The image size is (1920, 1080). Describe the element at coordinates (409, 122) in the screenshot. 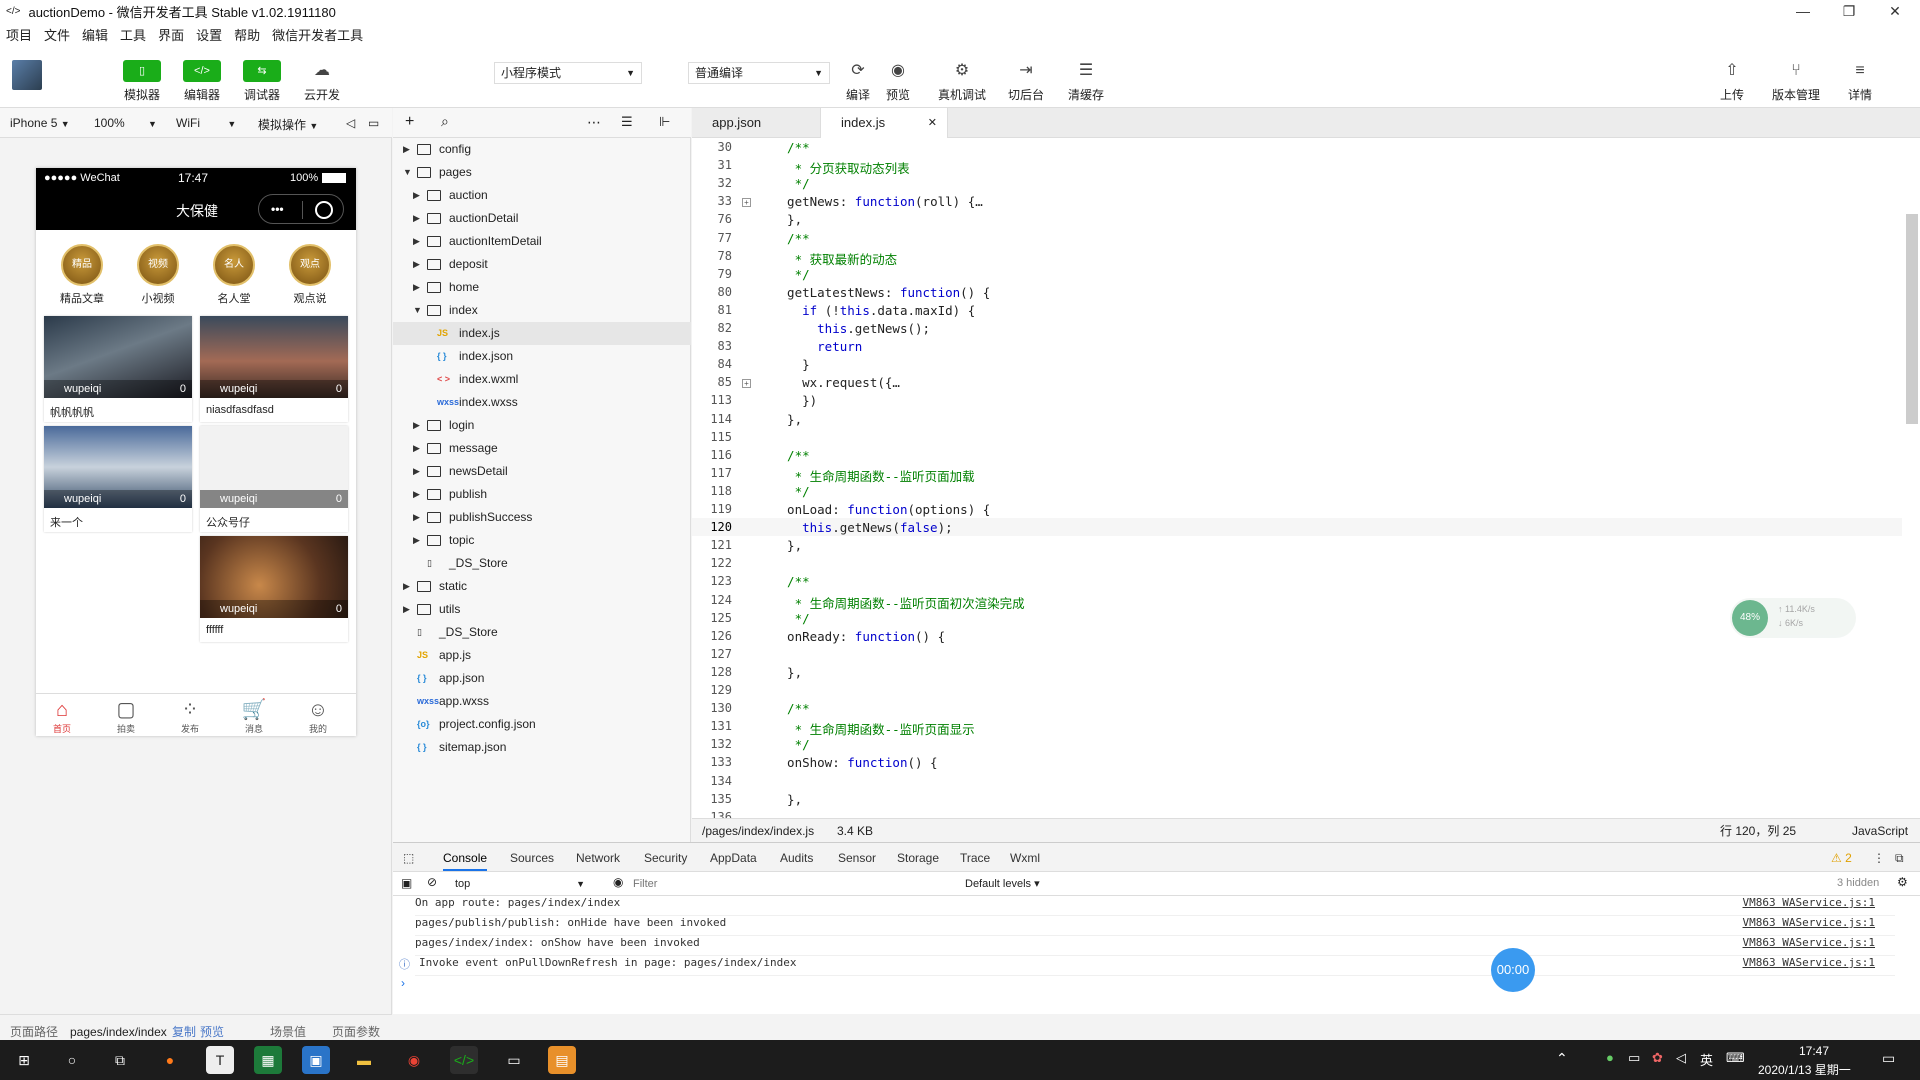

I see `add-icon: +` at that location.